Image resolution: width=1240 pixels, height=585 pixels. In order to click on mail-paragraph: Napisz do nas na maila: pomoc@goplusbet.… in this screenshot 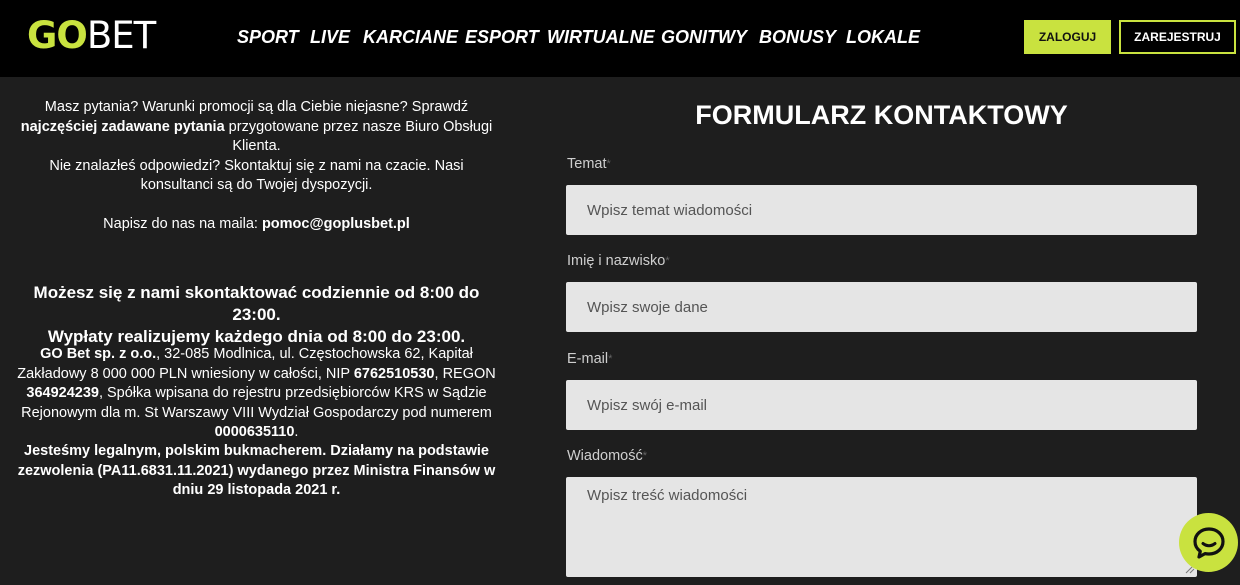, I will do `click(256, 225)`.